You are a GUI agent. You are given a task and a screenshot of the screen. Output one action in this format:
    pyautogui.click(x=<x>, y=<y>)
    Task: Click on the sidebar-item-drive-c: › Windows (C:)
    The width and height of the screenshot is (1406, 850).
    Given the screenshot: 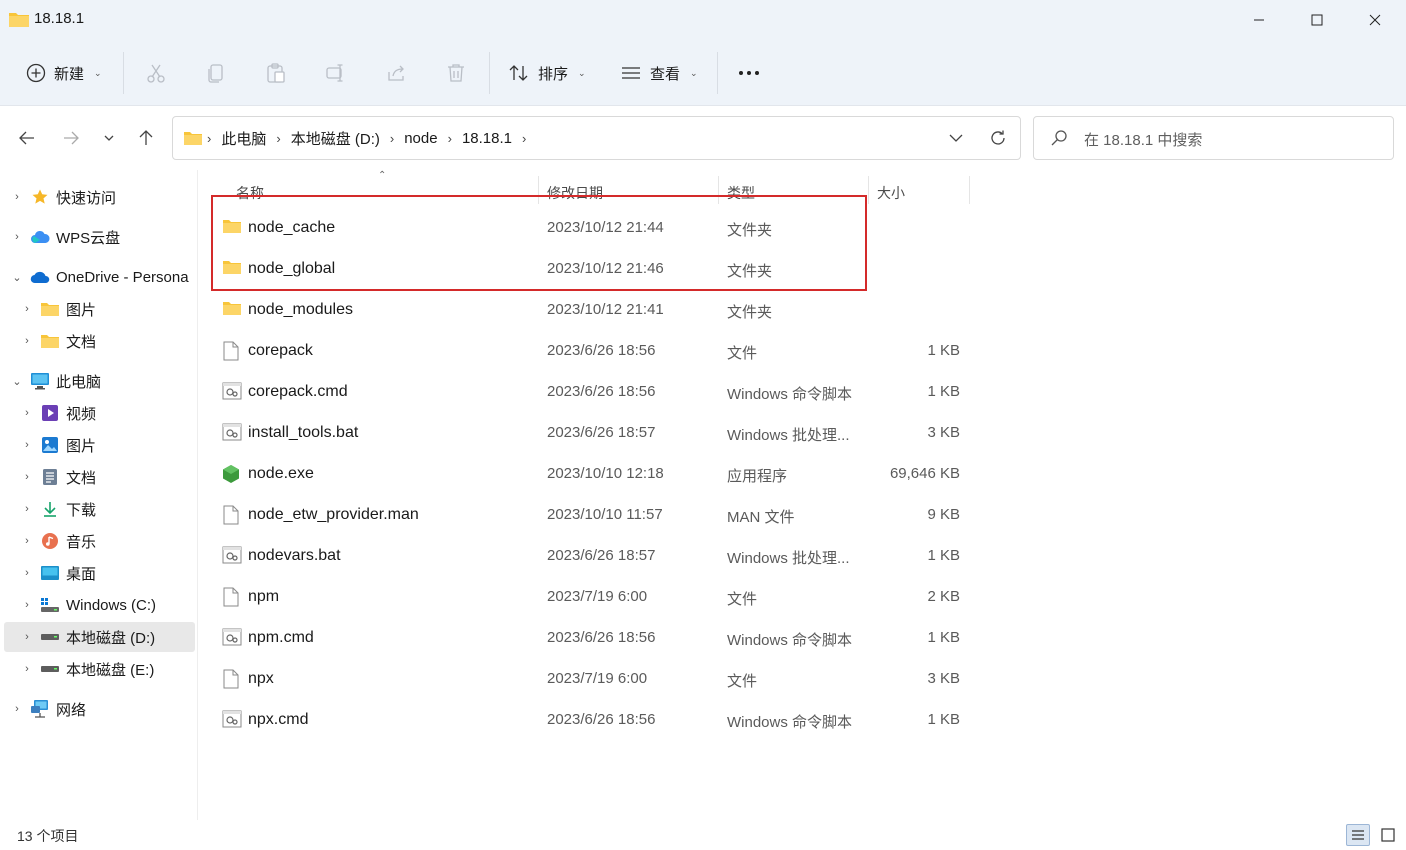 What is the action you would take?
    pyautogui.click(x=98, y=605)
    